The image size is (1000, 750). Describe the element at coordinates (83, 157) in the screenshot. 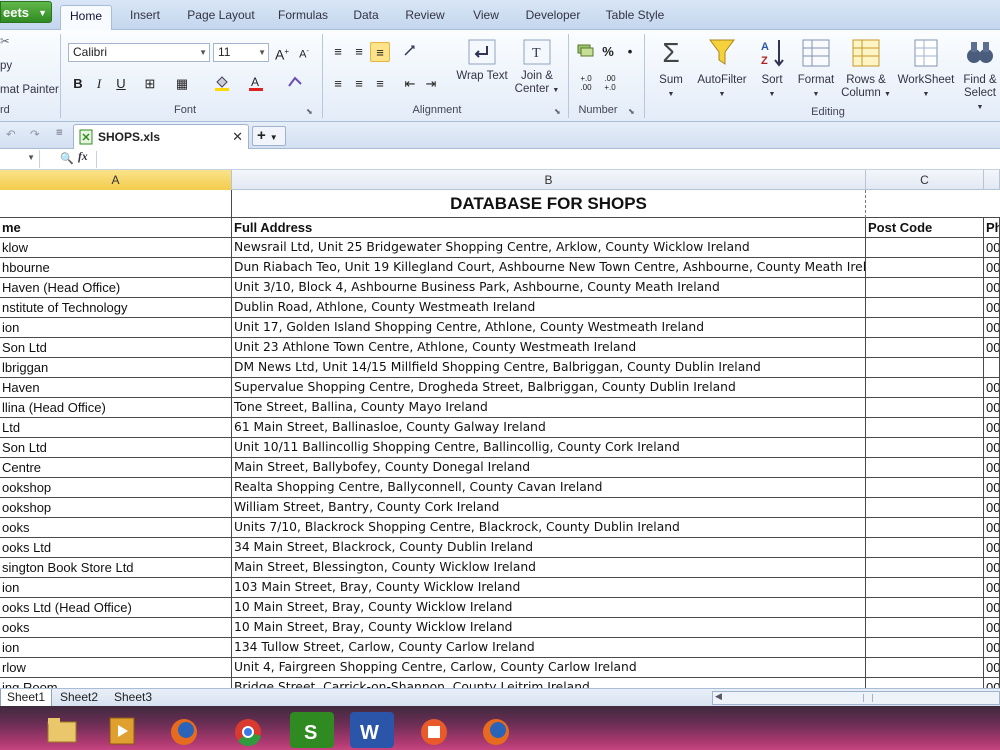

I see `fx-icon: fx` at that location.